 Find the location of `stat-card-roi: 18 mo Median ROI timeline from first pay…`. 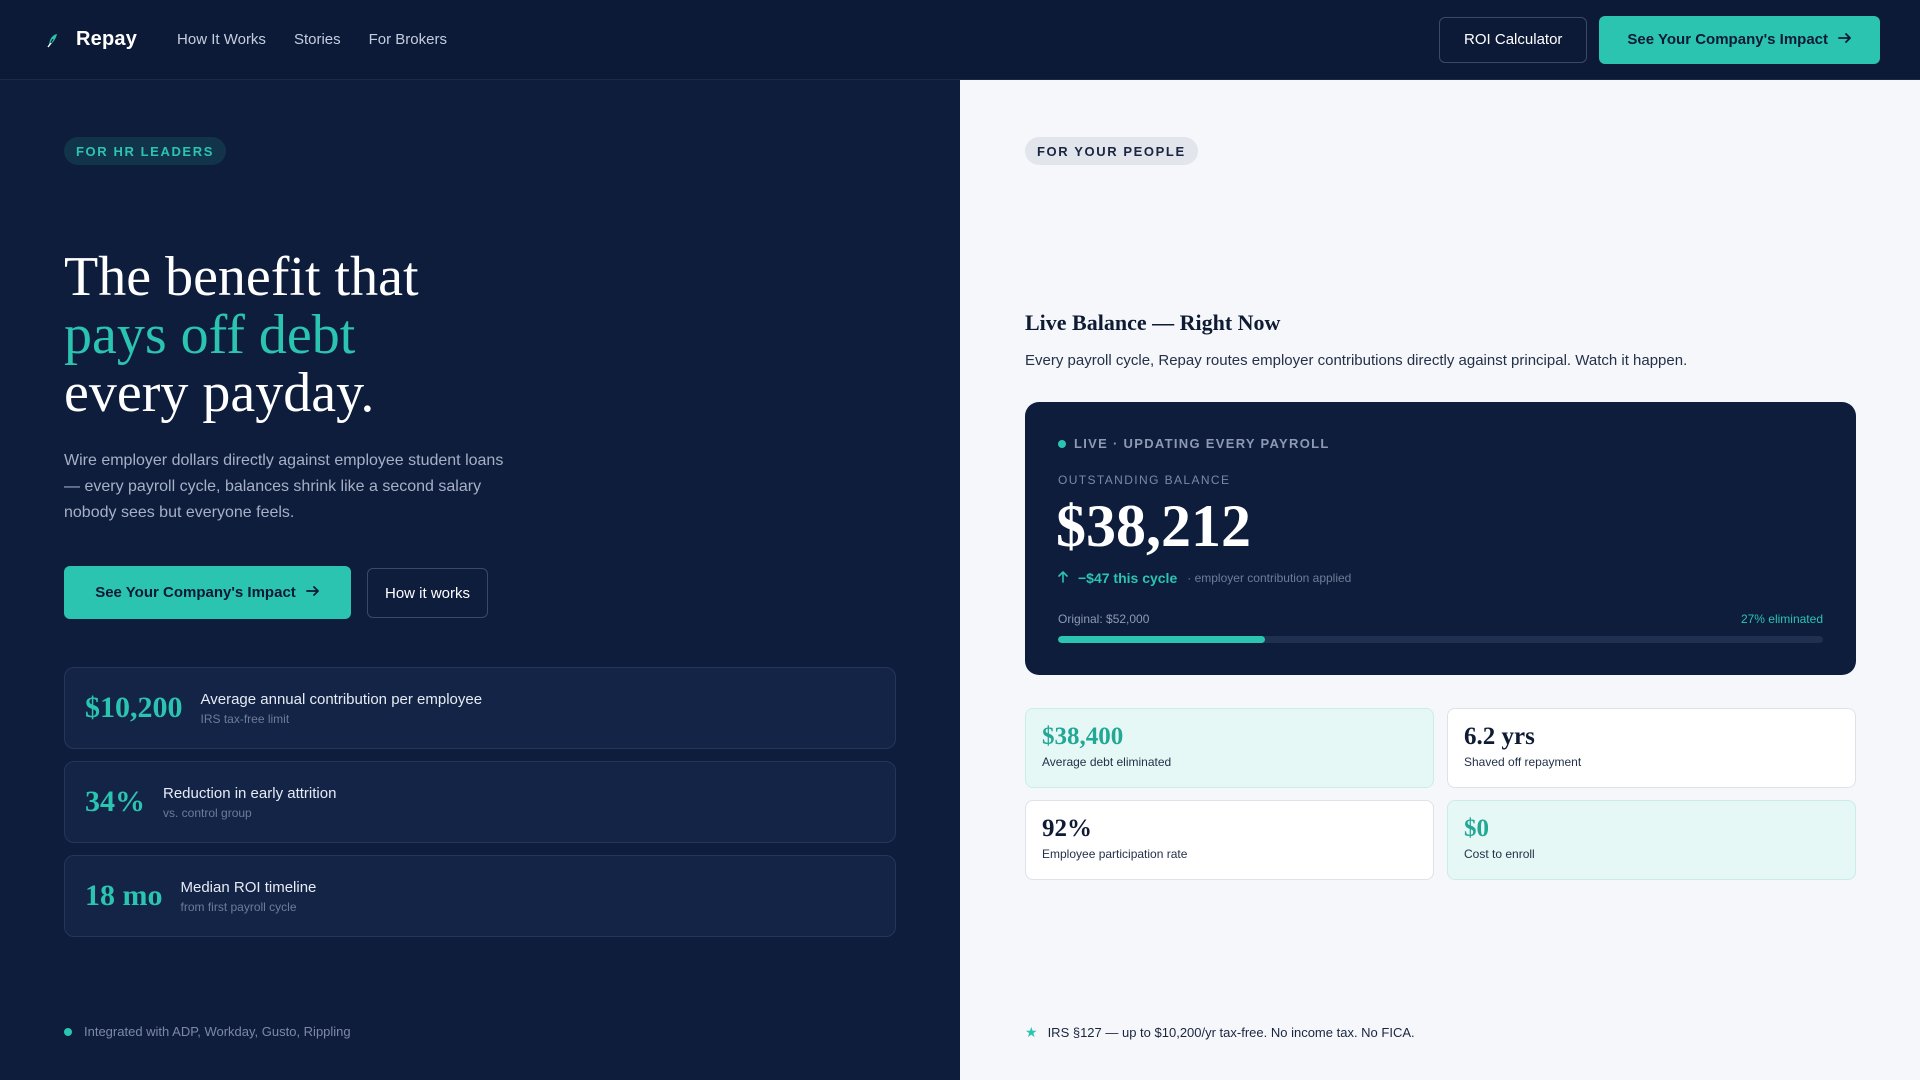

stat-card-roi: 18 mo Median ROI timeline from first pay… is located at coordinates (480, 896).